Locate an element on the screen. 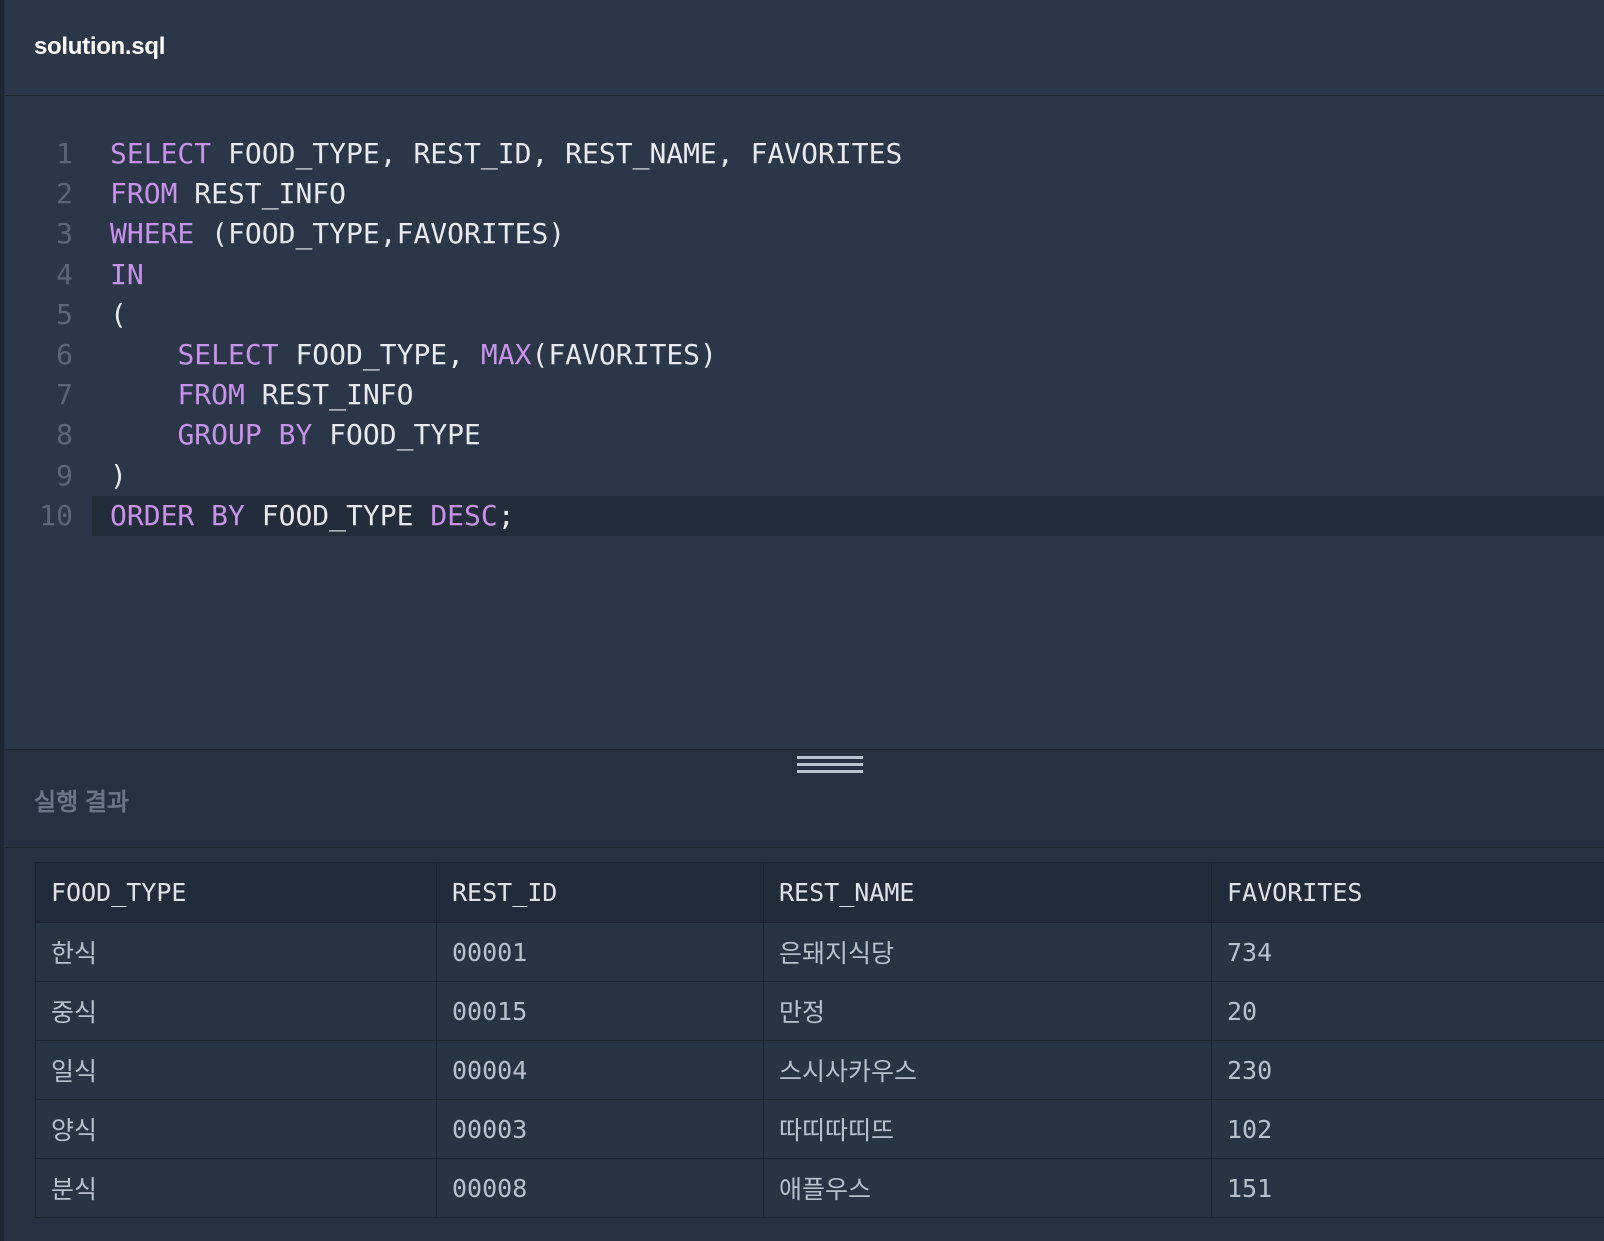 Image resolution: width=1604 pixels, height=1241 pixels. cell-favorites: 151 is located at coordinates (1407, 1188).